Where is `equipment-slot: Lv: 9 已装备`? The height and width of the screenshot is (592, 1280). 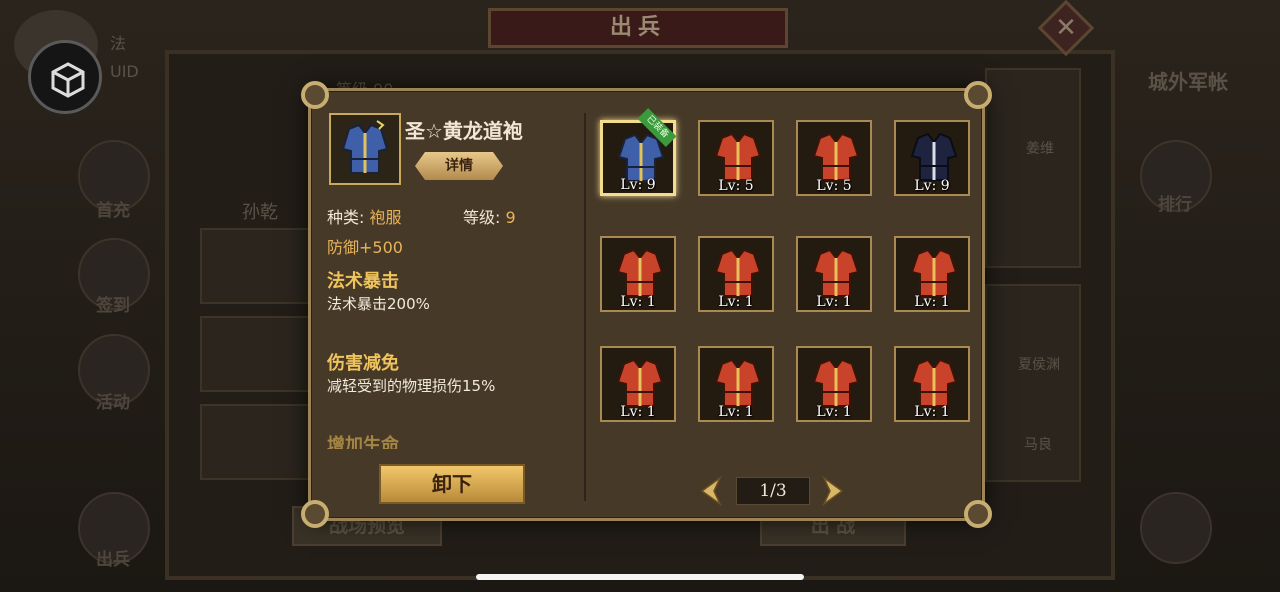 equipment-slot: Lv: 9 已装备 is located at coordinates (638, 152).